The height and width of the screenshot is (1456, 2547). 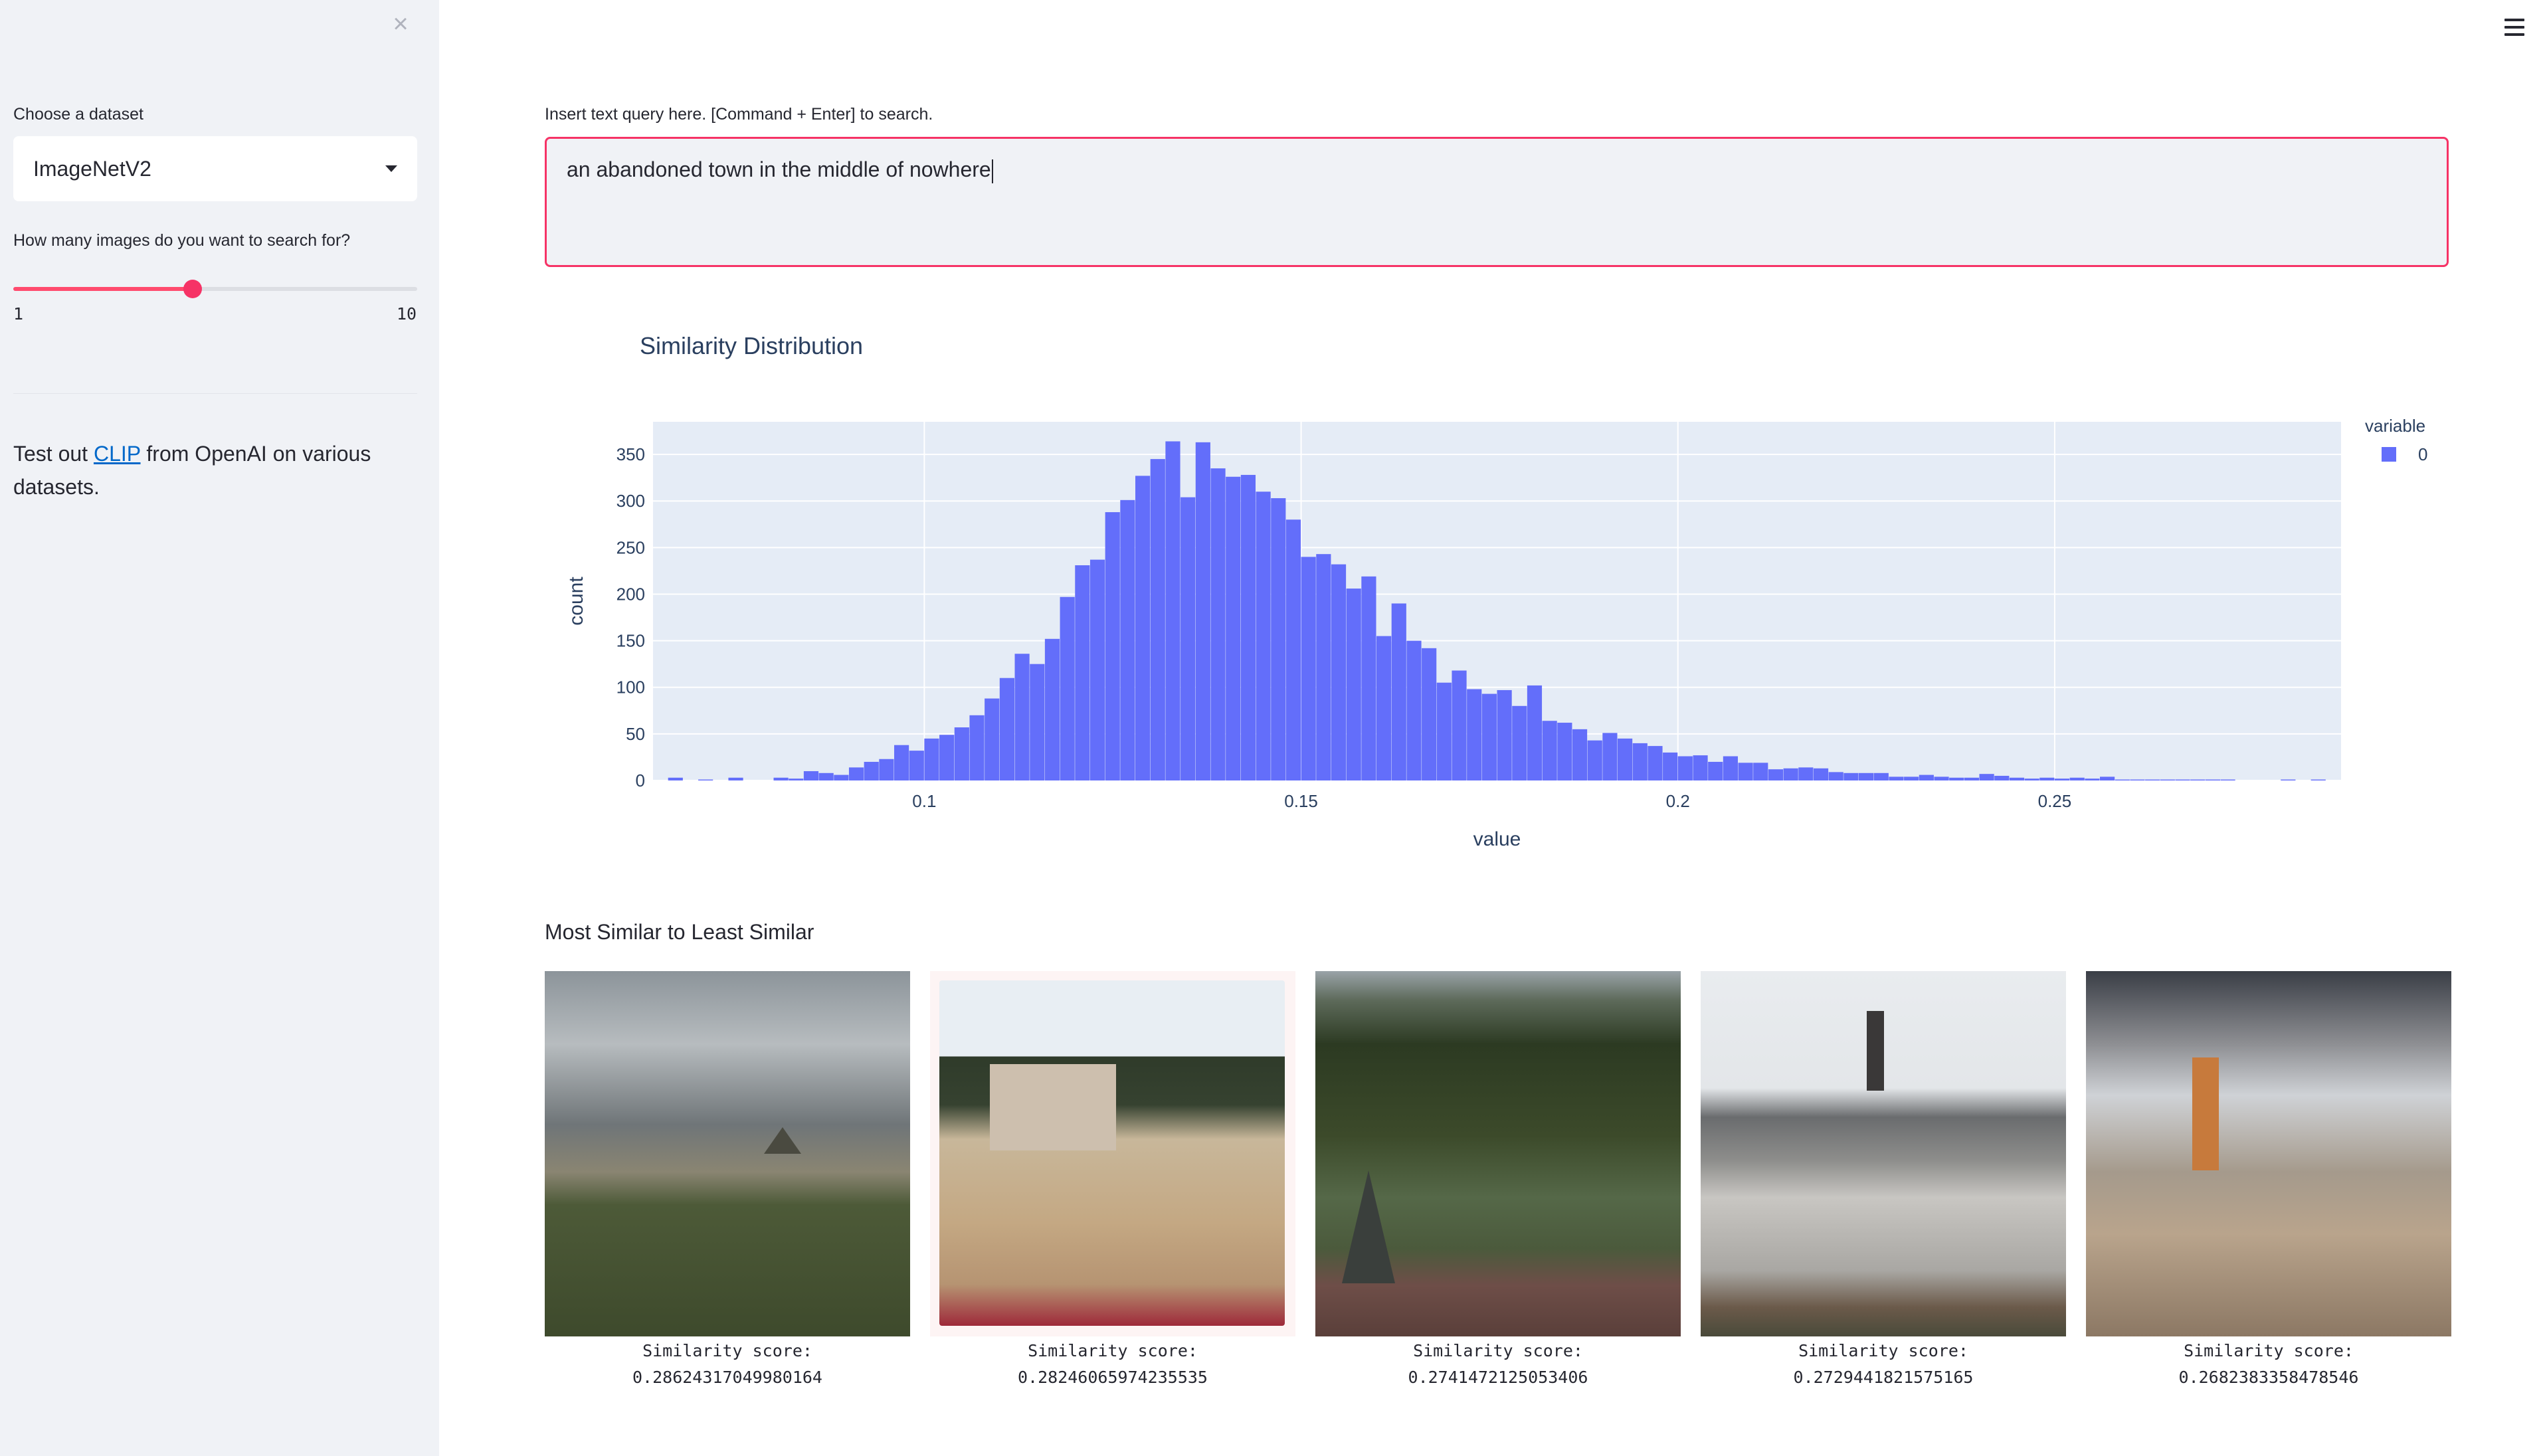 I want to click on dataset-select: ImageNetV2, so click(x=215, y=168).